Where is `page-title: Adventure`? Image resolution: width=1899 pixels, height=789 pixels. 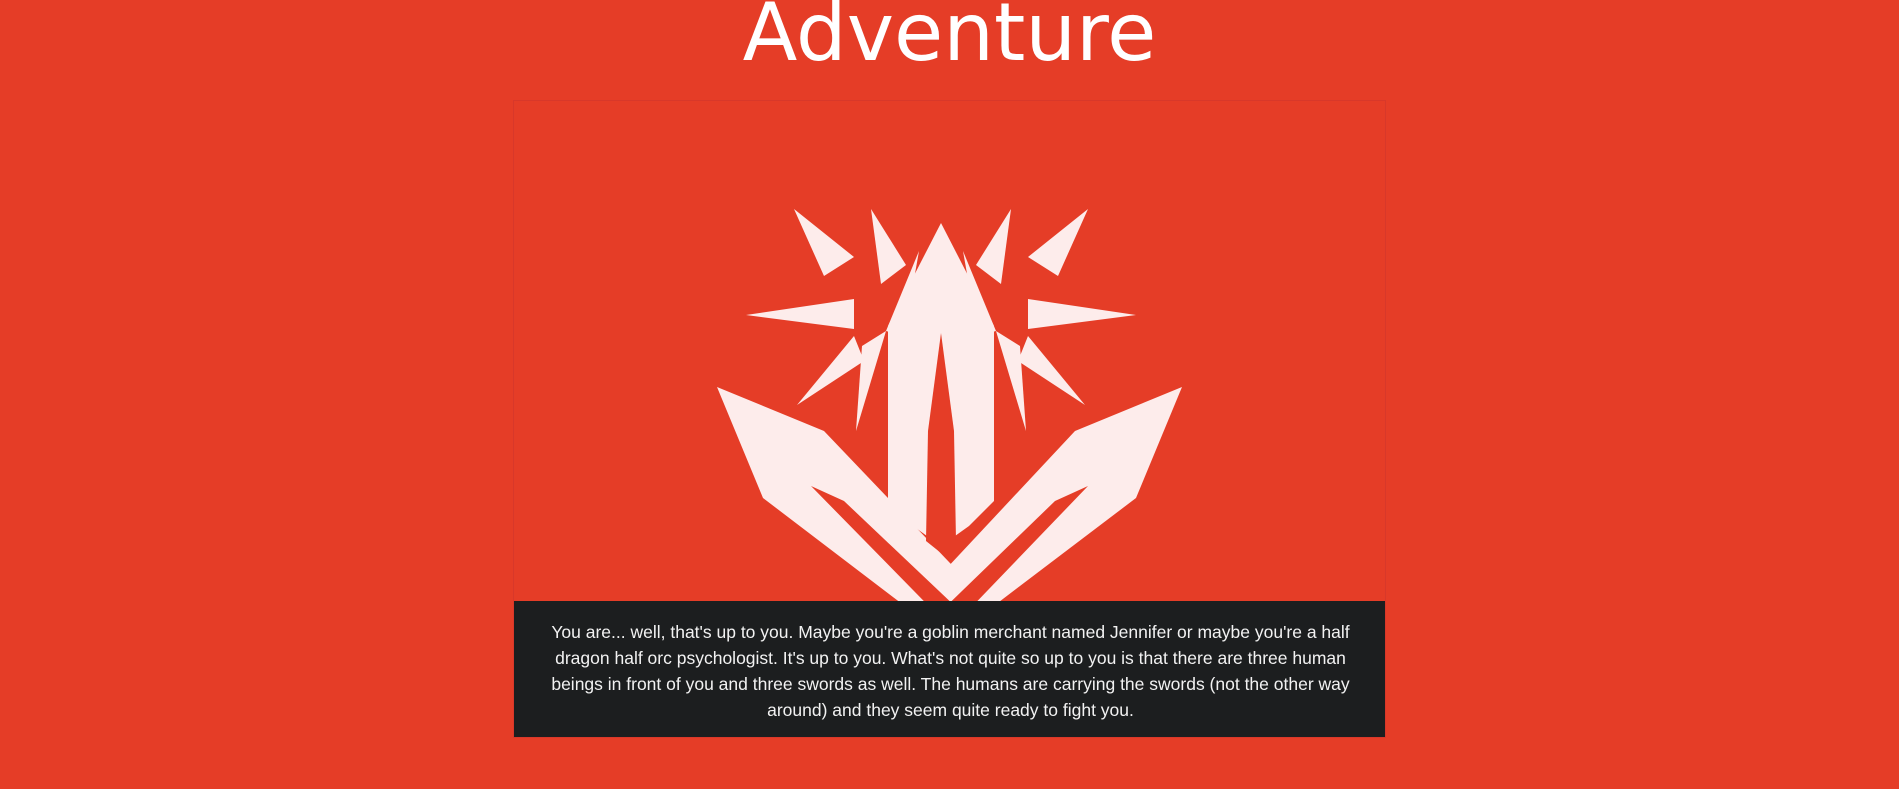
page-title: Adventure is located at coordinates (949, 39).